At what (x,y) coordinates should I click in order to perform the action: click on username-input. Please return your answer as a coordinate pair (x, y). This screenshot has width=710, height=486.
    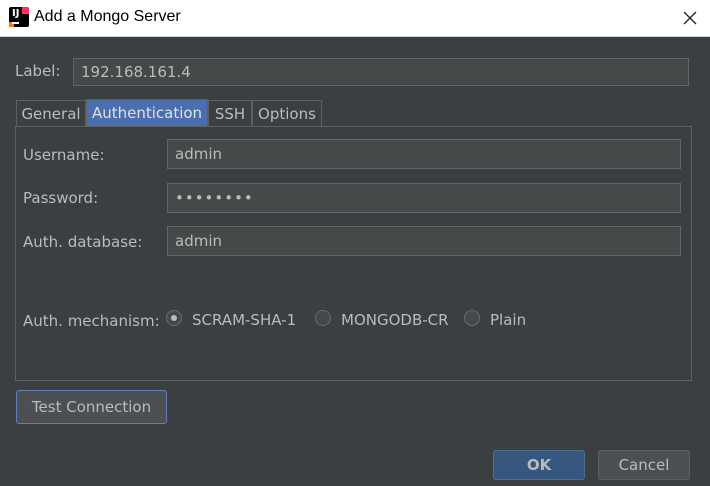
    Looking at the image, I should click on (424, 154).